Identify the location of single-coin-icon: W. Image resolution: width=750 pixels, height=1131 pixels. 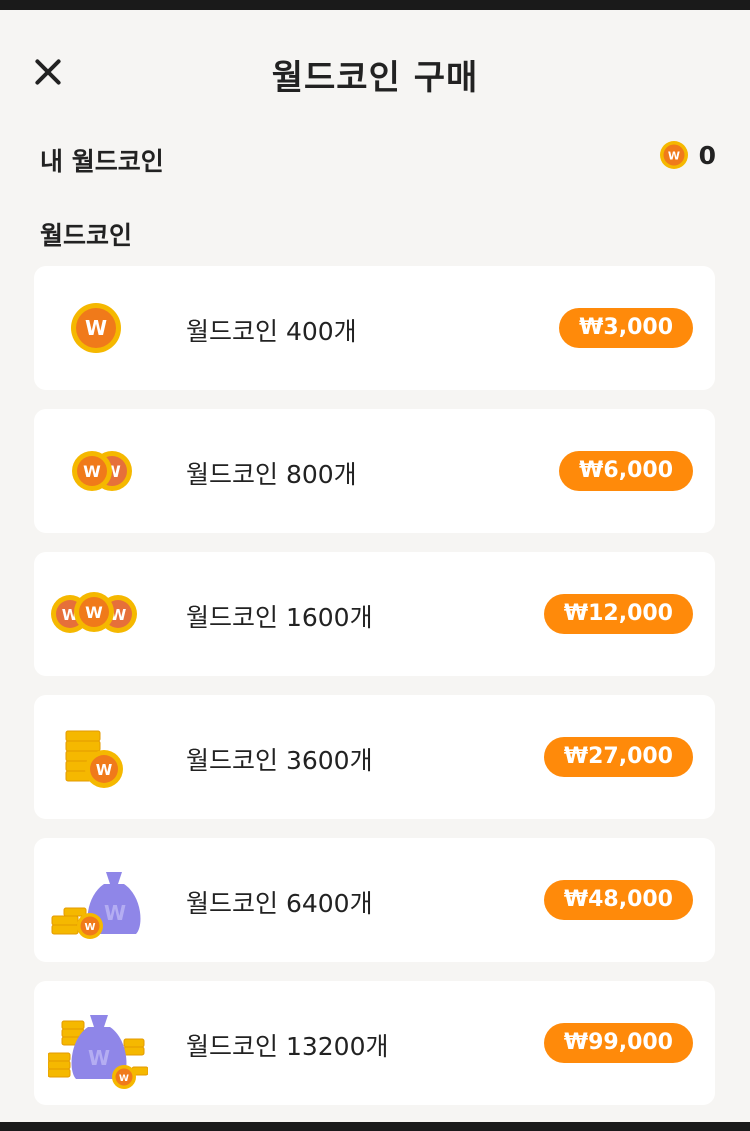
(98, 328).